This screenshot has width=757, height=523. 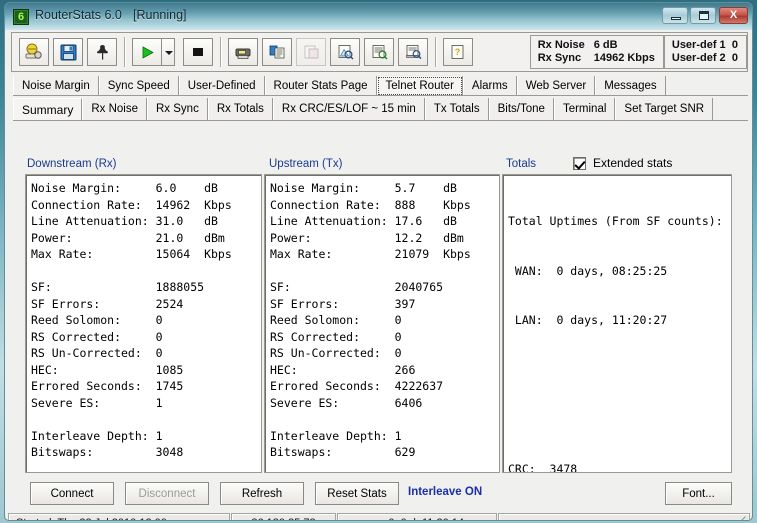 What do you see at coordinates (76, 336) in the screenshot?
I see `stat-label: RS Corrected:` at bounding box center [76, 336].